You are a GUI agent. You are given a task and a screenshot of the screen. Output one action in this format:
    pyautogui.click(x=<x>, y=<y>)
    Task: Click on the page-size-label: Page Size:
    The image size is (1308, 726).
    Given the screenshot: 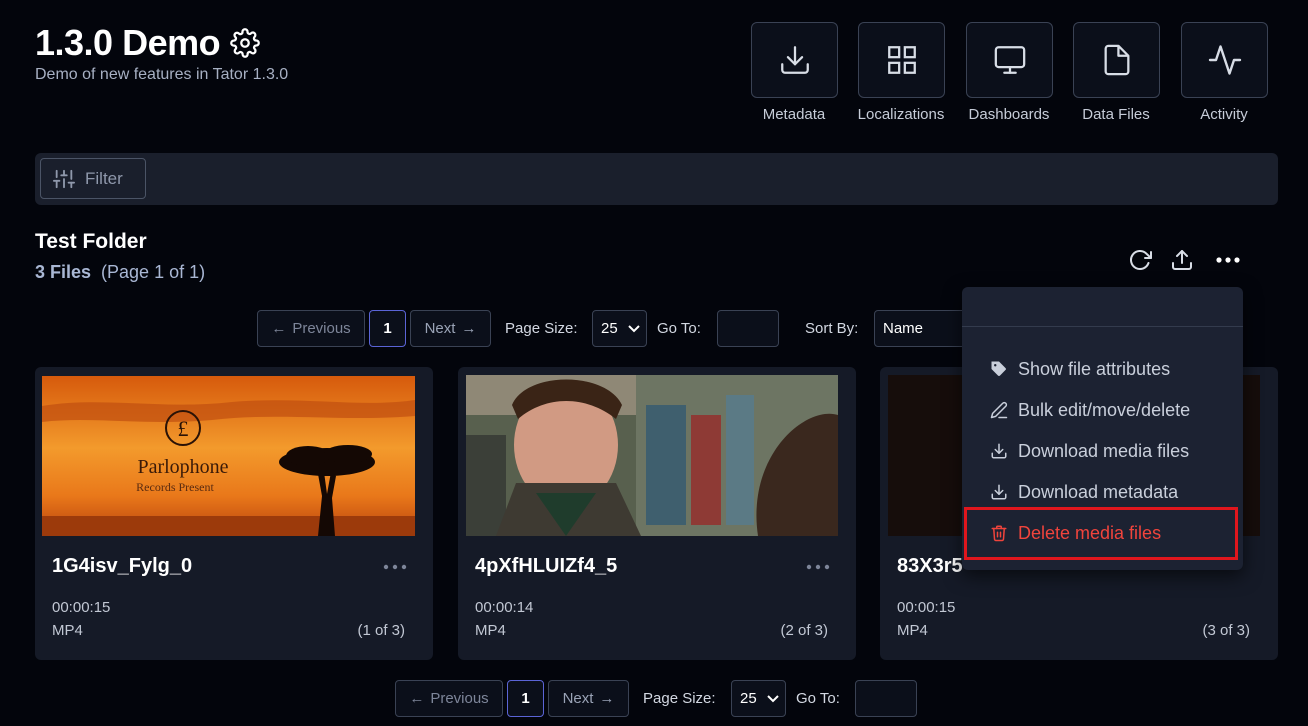 What is the action you would take?
    pyautogui.click(x=541, y=328)
    